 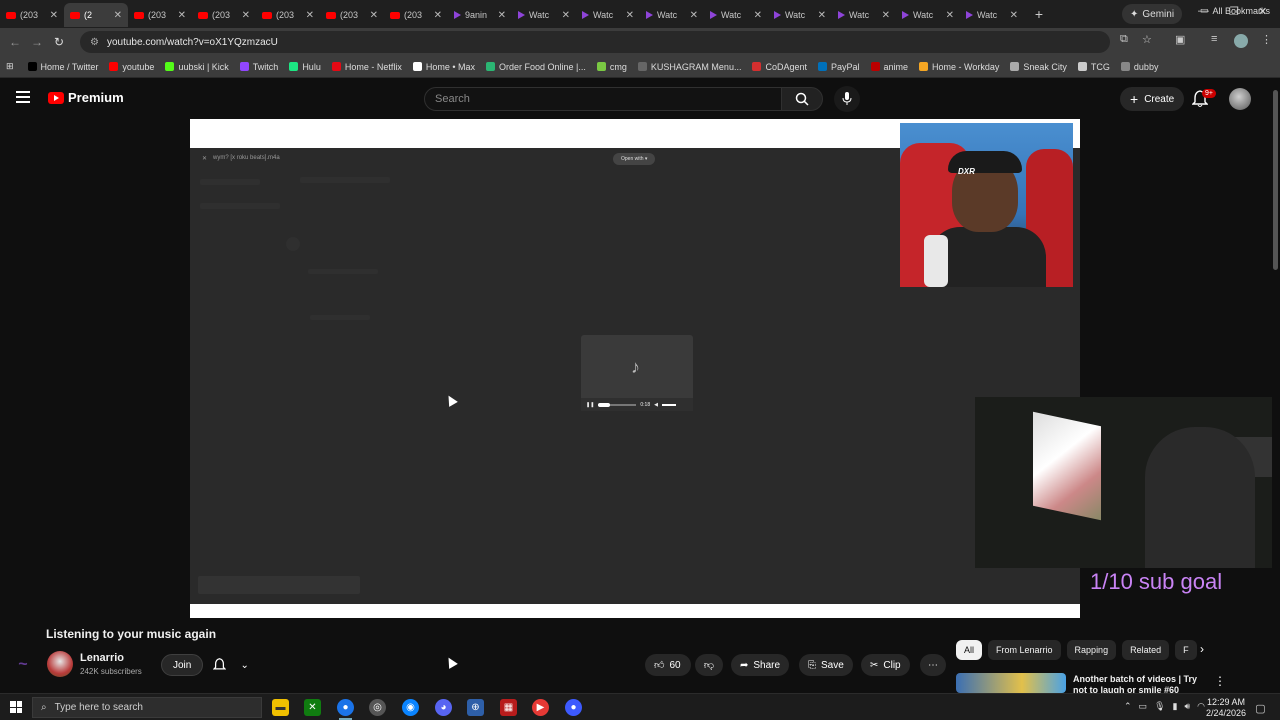 I want to click on bookmark-item: TCG, so click(x=1093, y=67).